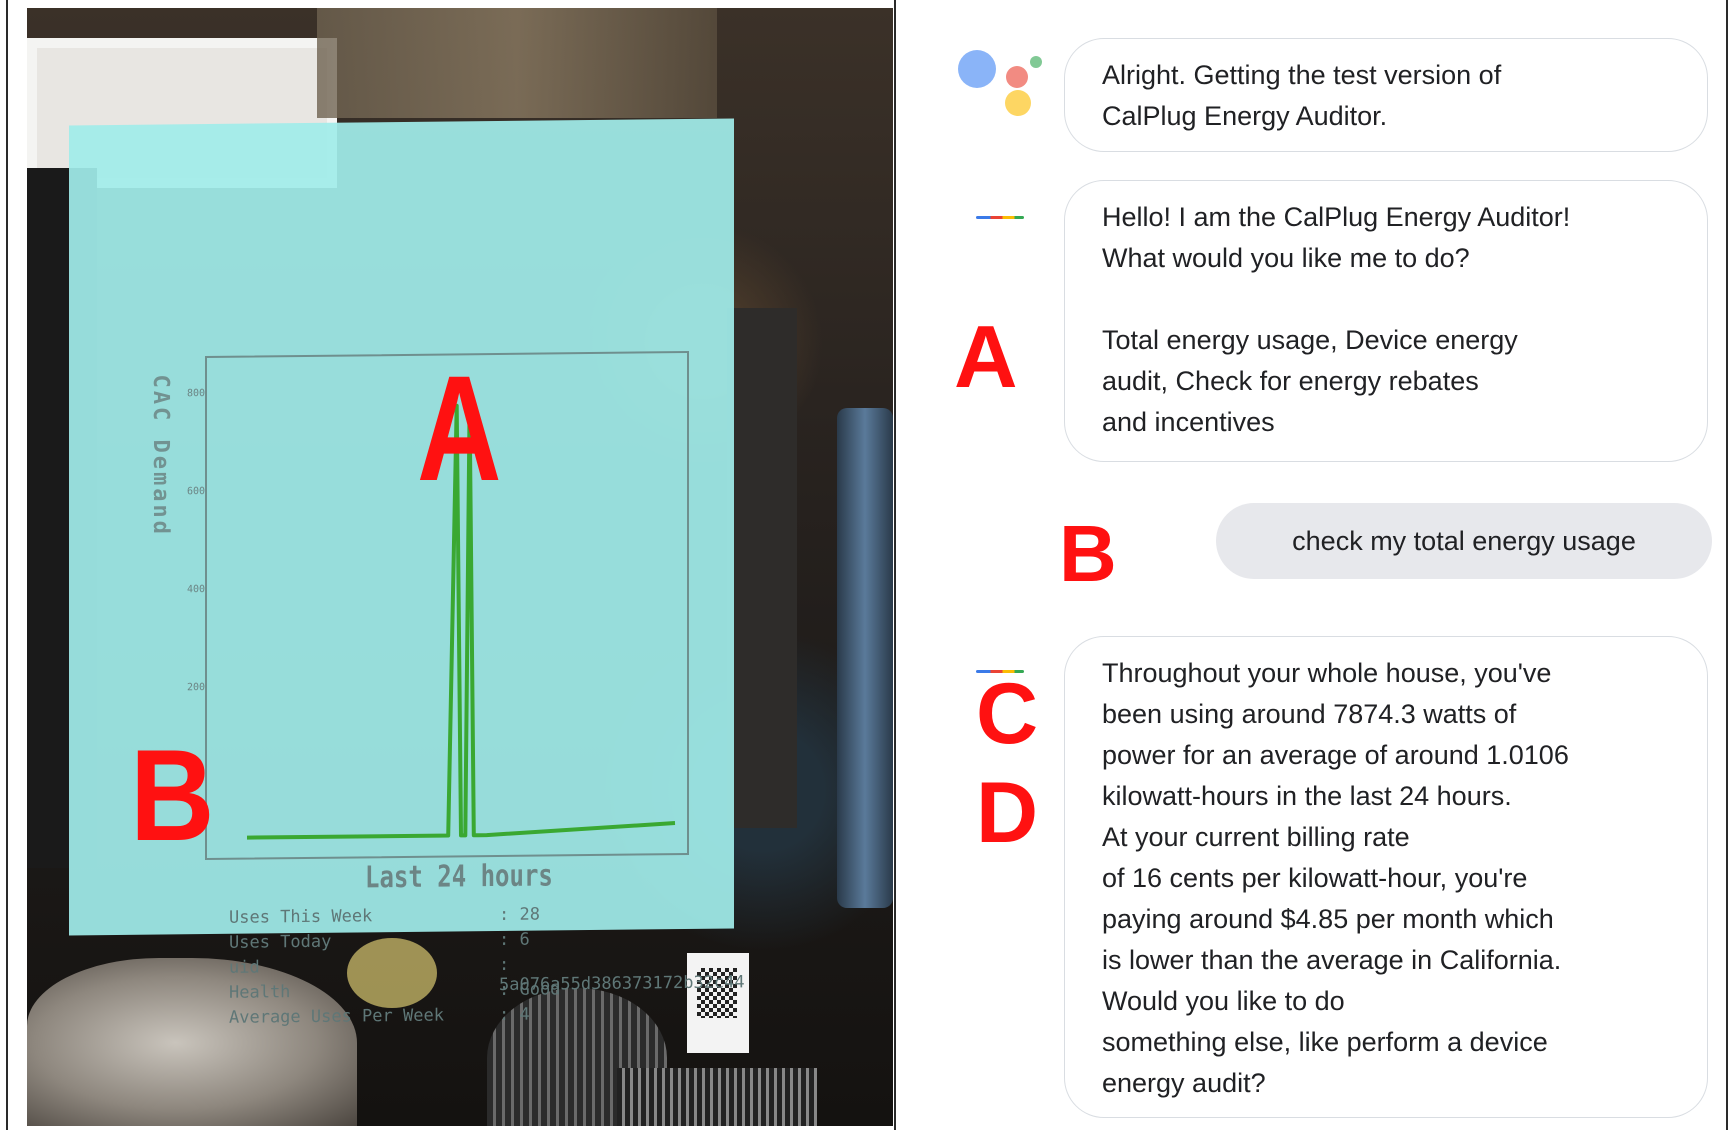  I want to click on stat-value: : 28, so click(519, 914).